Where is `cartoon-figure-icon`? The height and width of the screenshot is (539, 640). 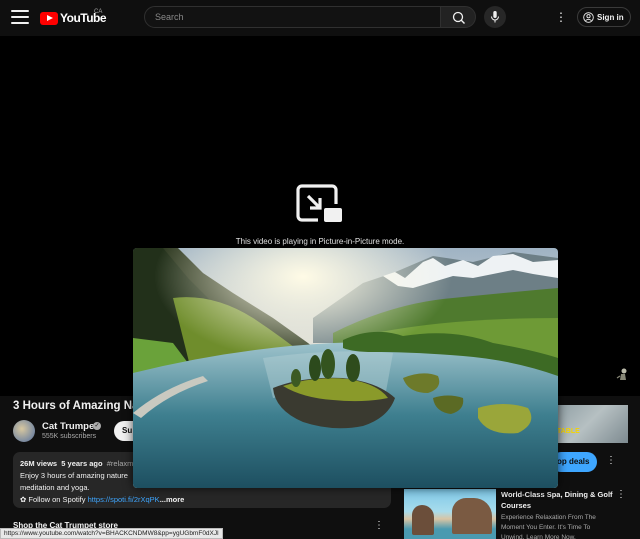
cartoon-figure-icon is located at coordinates (621, 374).